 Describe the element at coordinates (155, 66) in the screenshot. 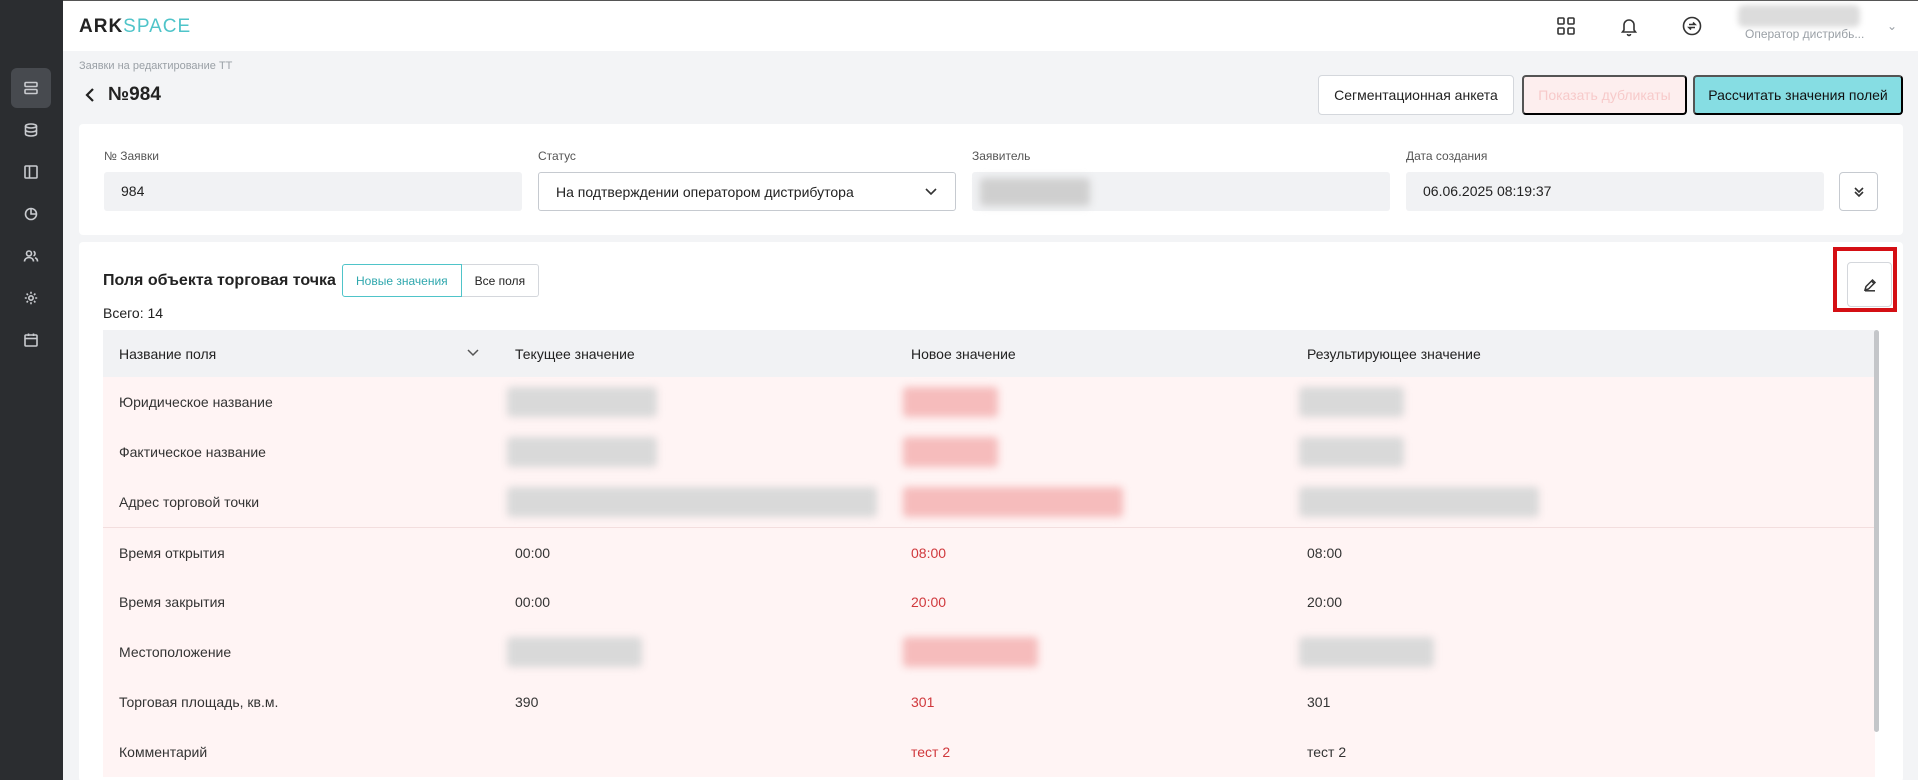

I see `breadcrumb: Заявки на редактирование ТТ` at that location.